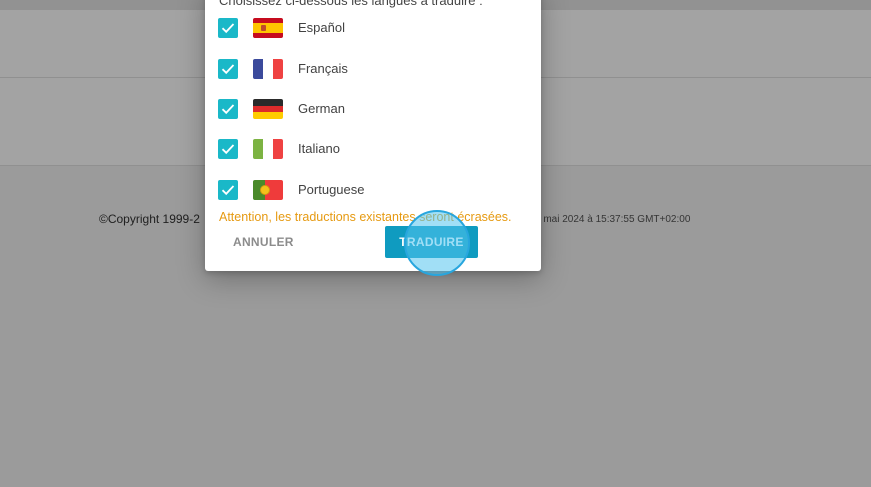 The image size is (871, 487). I want to click on language-row-portuguese: Portuguese, so click(368, 189).